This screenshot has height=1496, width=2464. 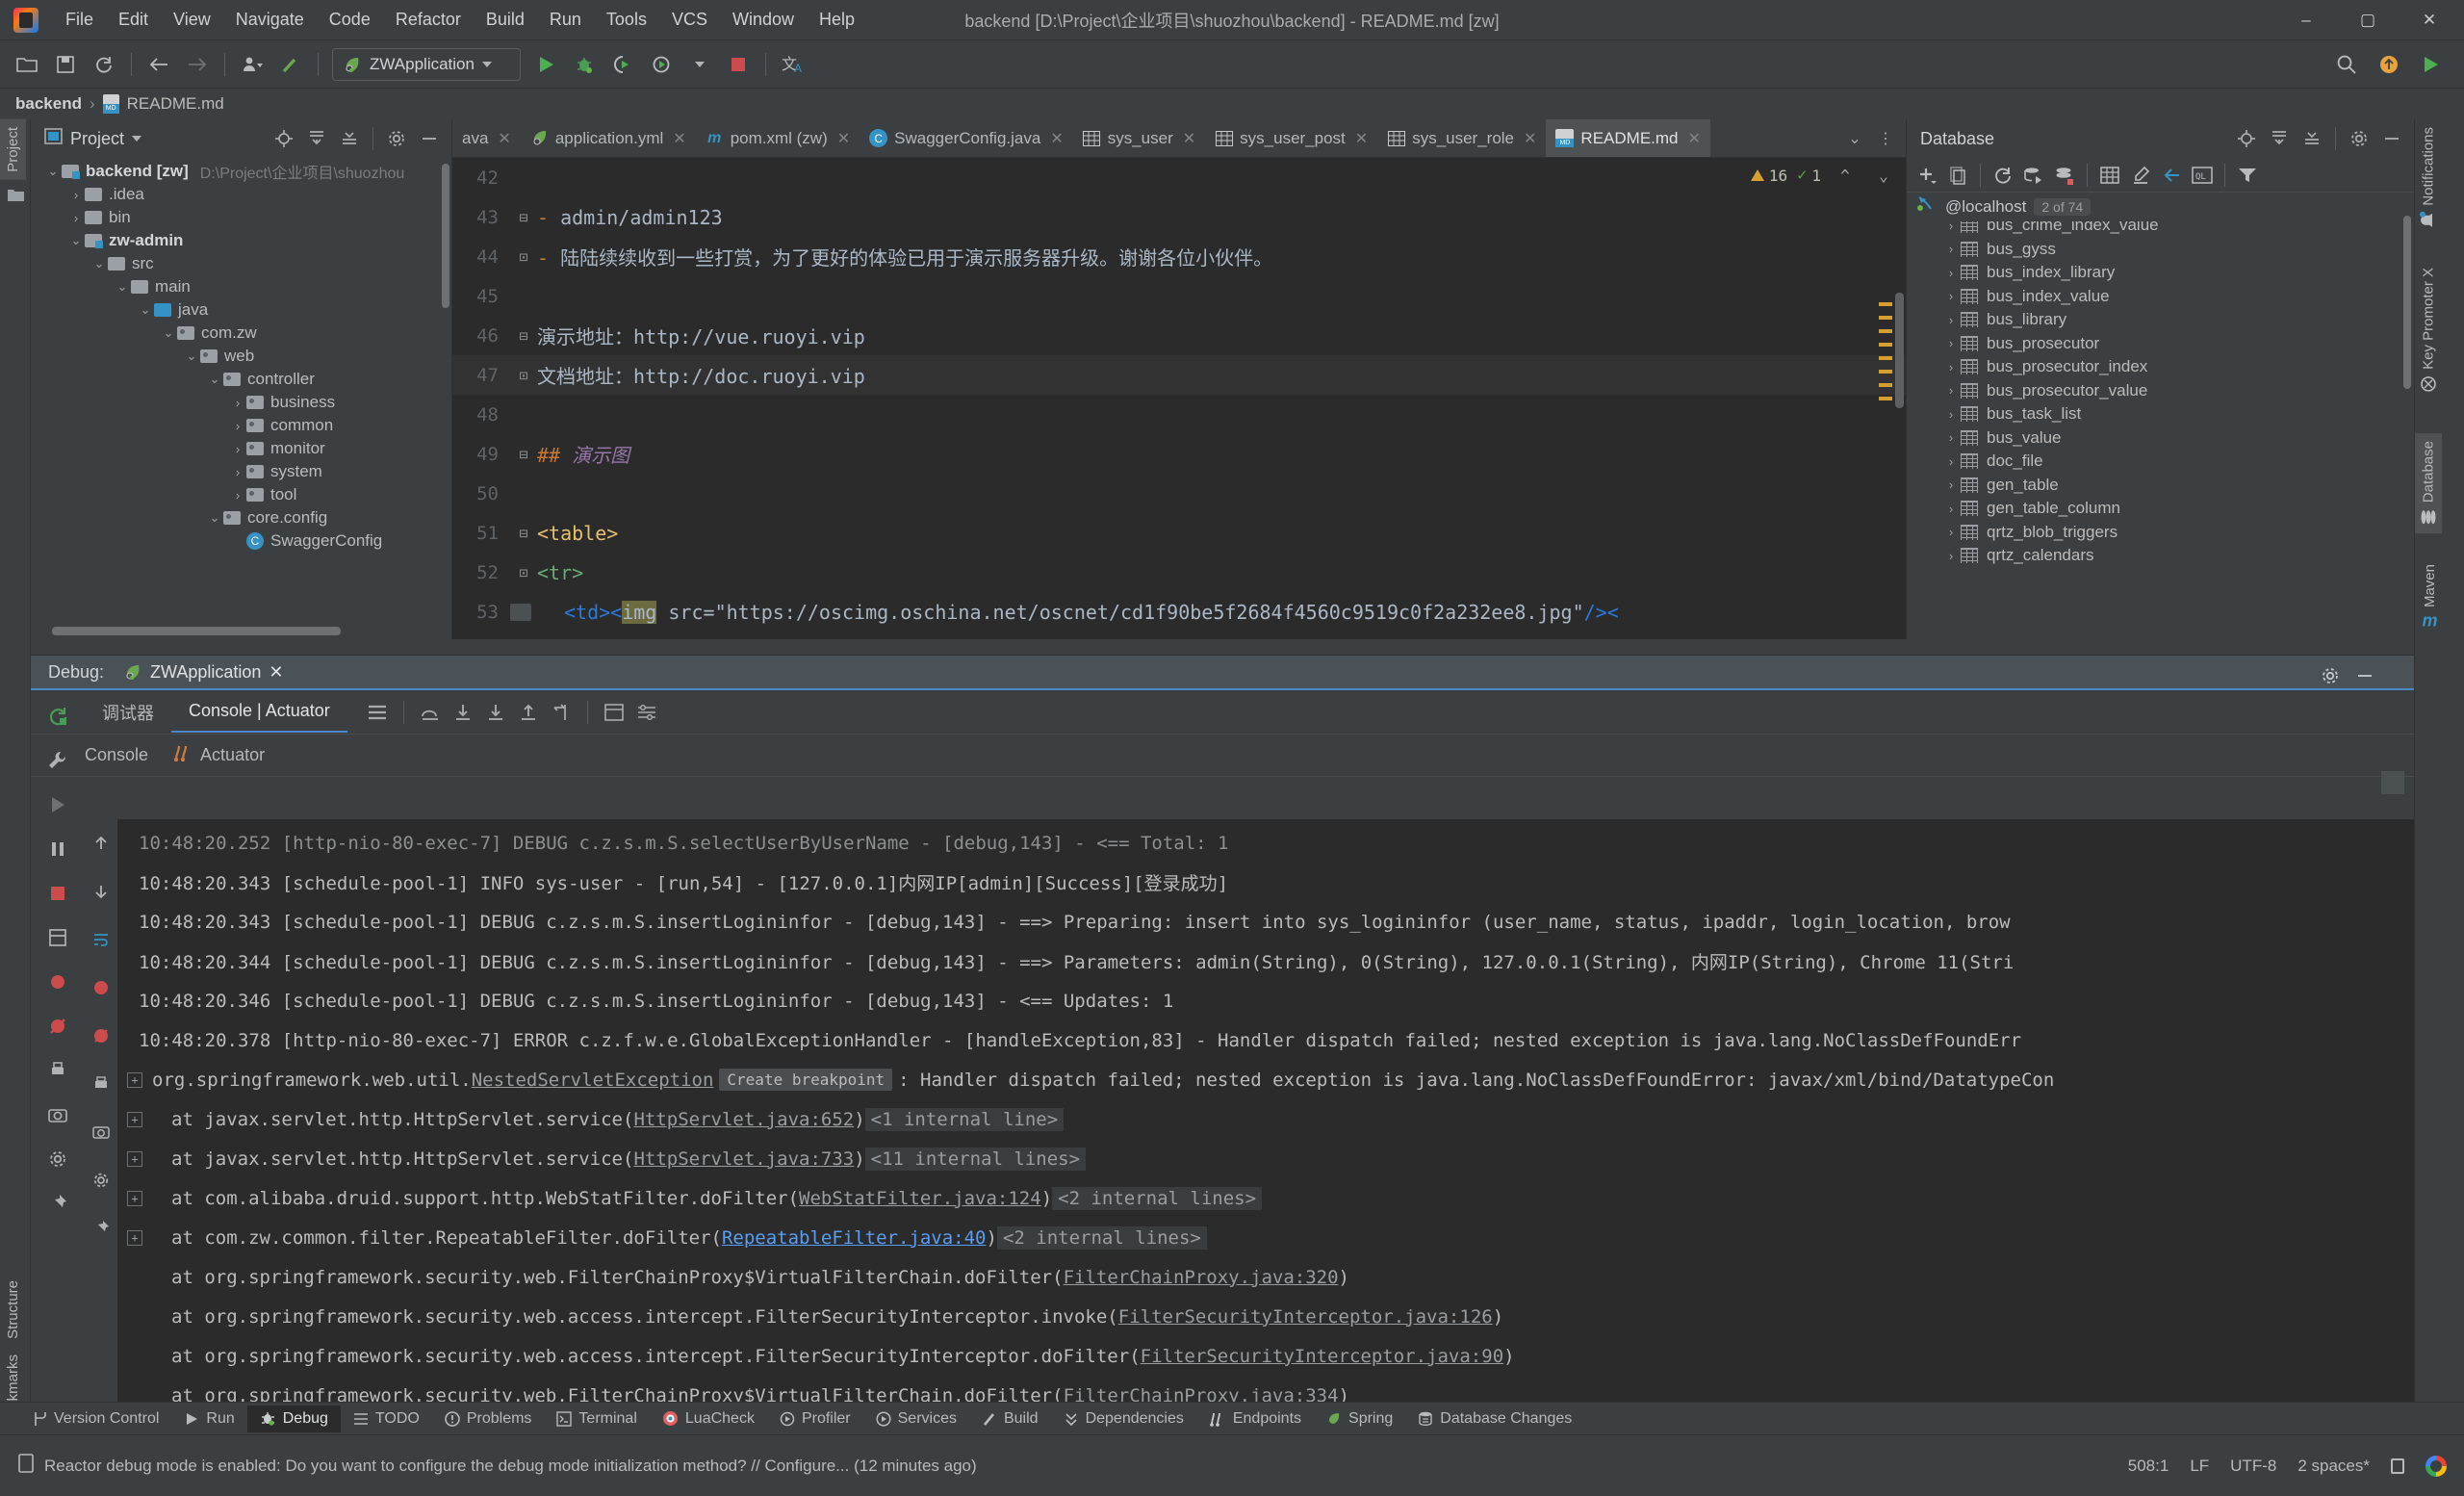 What do you see at coordinates (2160, 229) in the screenshot?
I see `database-table-node: › bus_crime_index_value` at bounding box center [2160, 229].